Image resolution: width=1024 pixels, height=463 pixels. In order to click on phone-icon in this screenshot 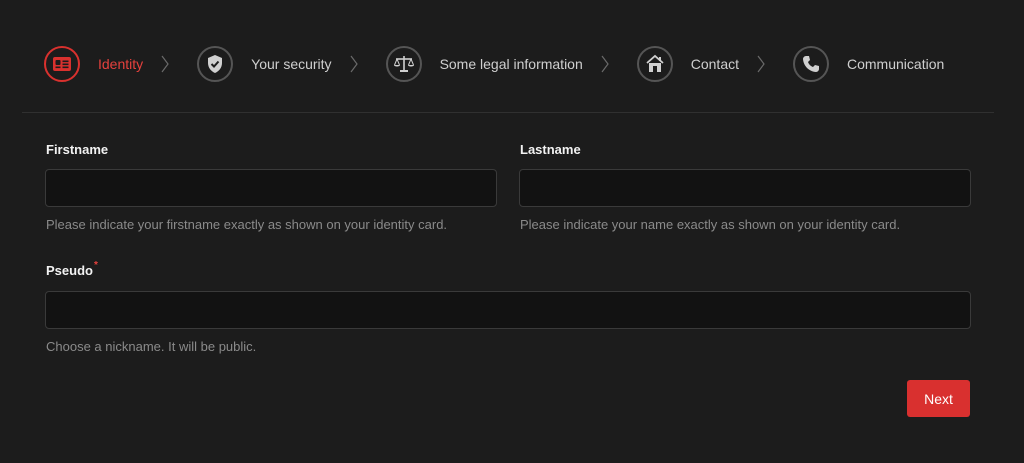, I will do `click(811, 64)`.